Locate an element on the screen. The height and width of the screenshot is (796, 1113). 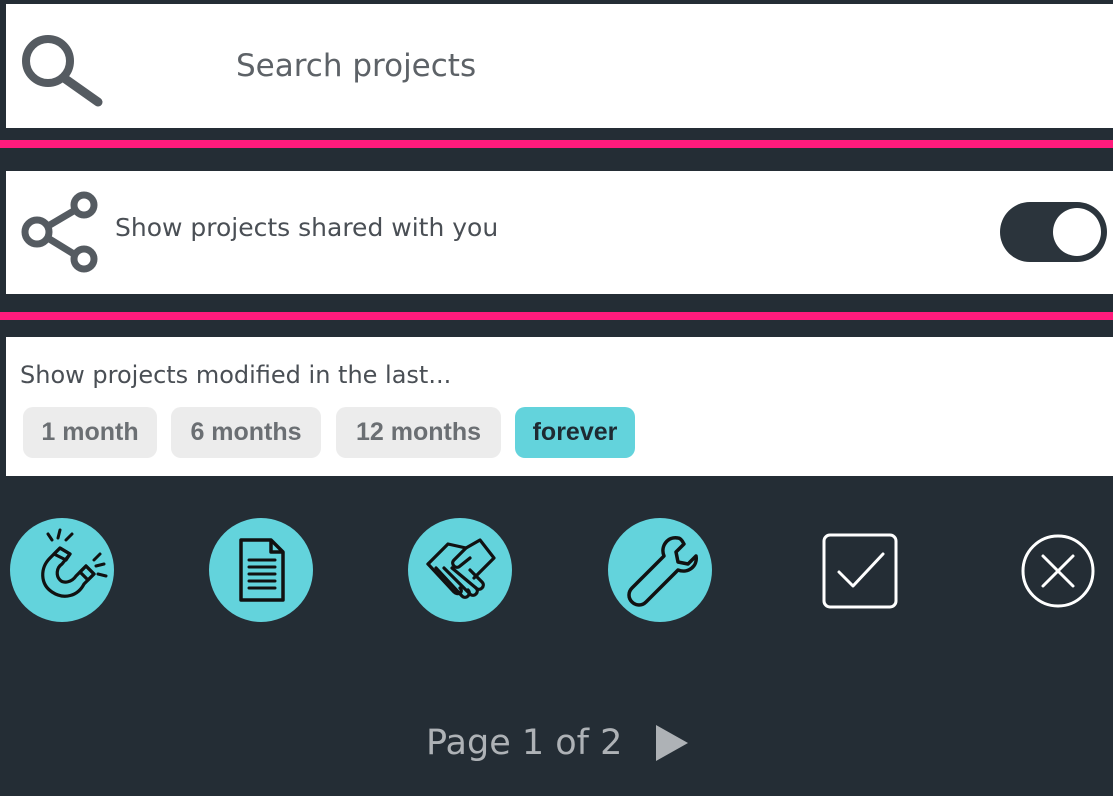
filter-chip-1-month: 1 month is located at coordinates (90, 432).